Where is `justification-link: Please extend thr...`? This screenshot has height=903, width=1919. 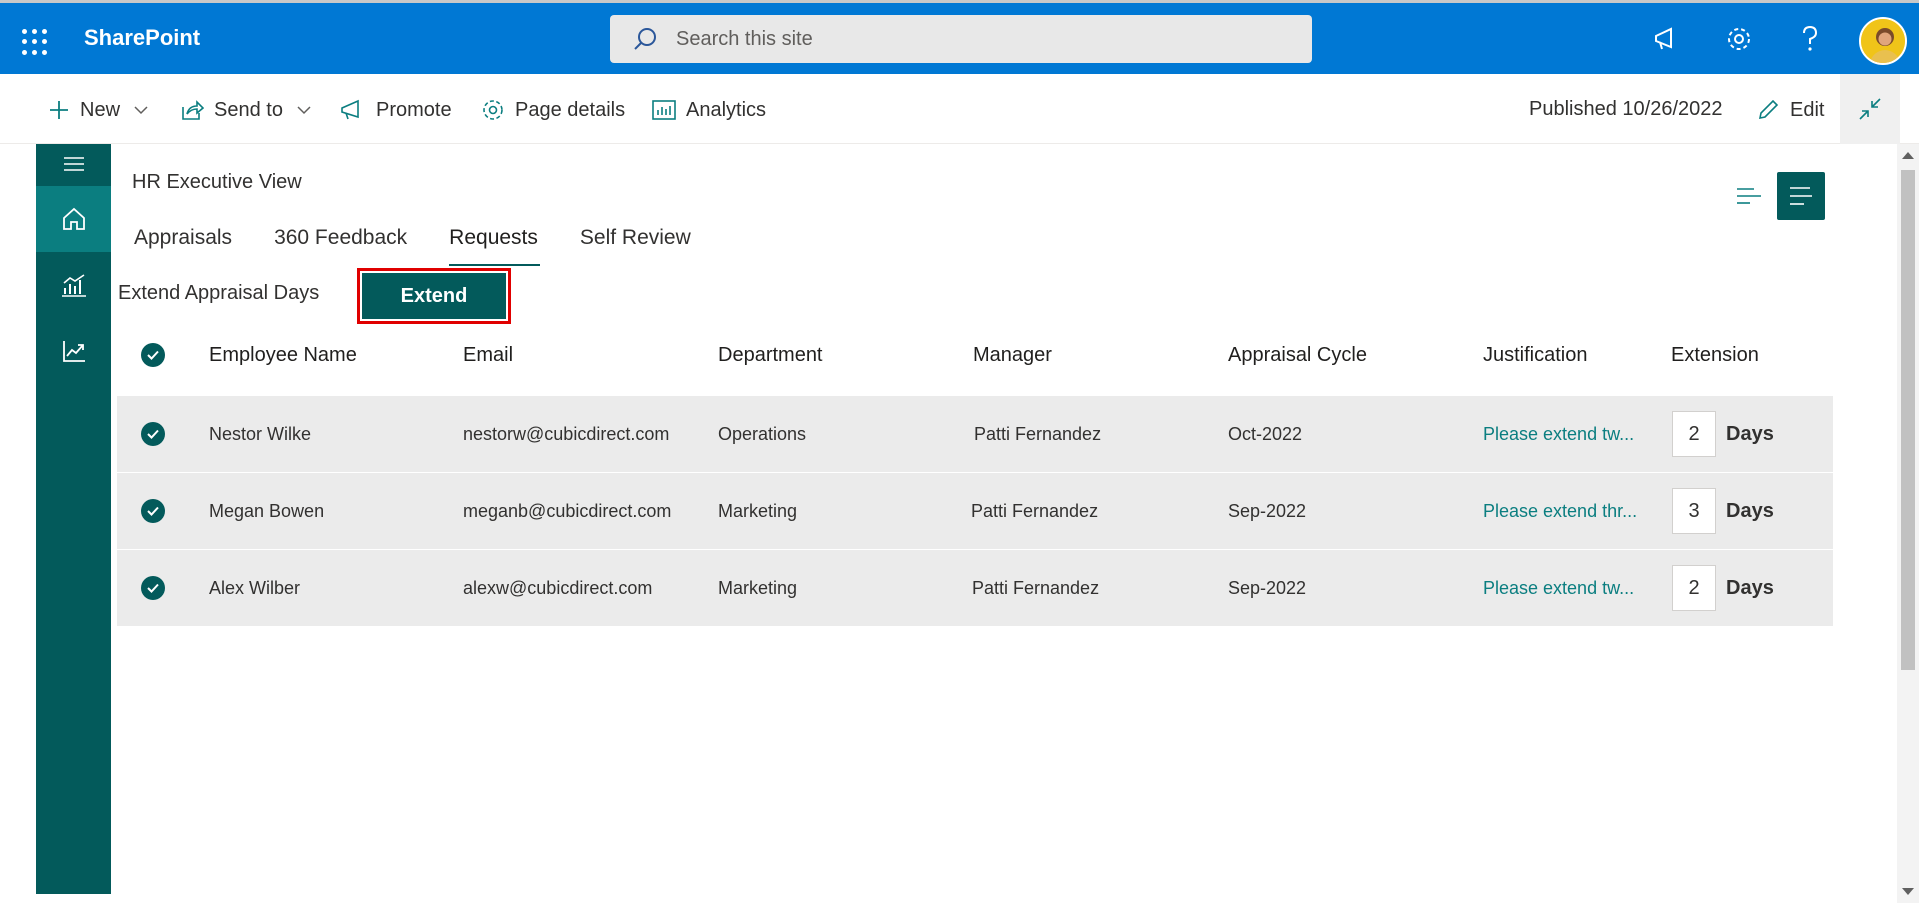
justification-link: Please extend thr... is located at coordinates (1560, 511).